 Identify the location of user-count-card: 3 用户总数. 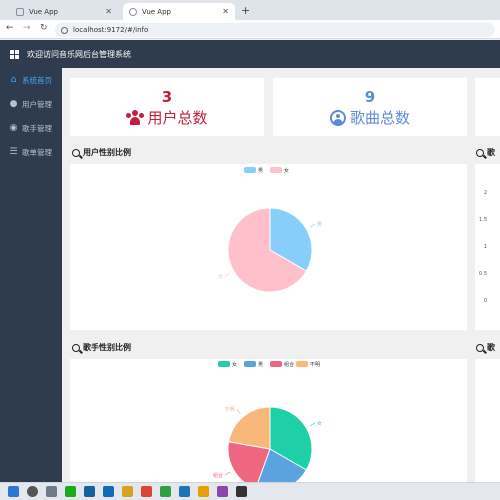
(167, 107).